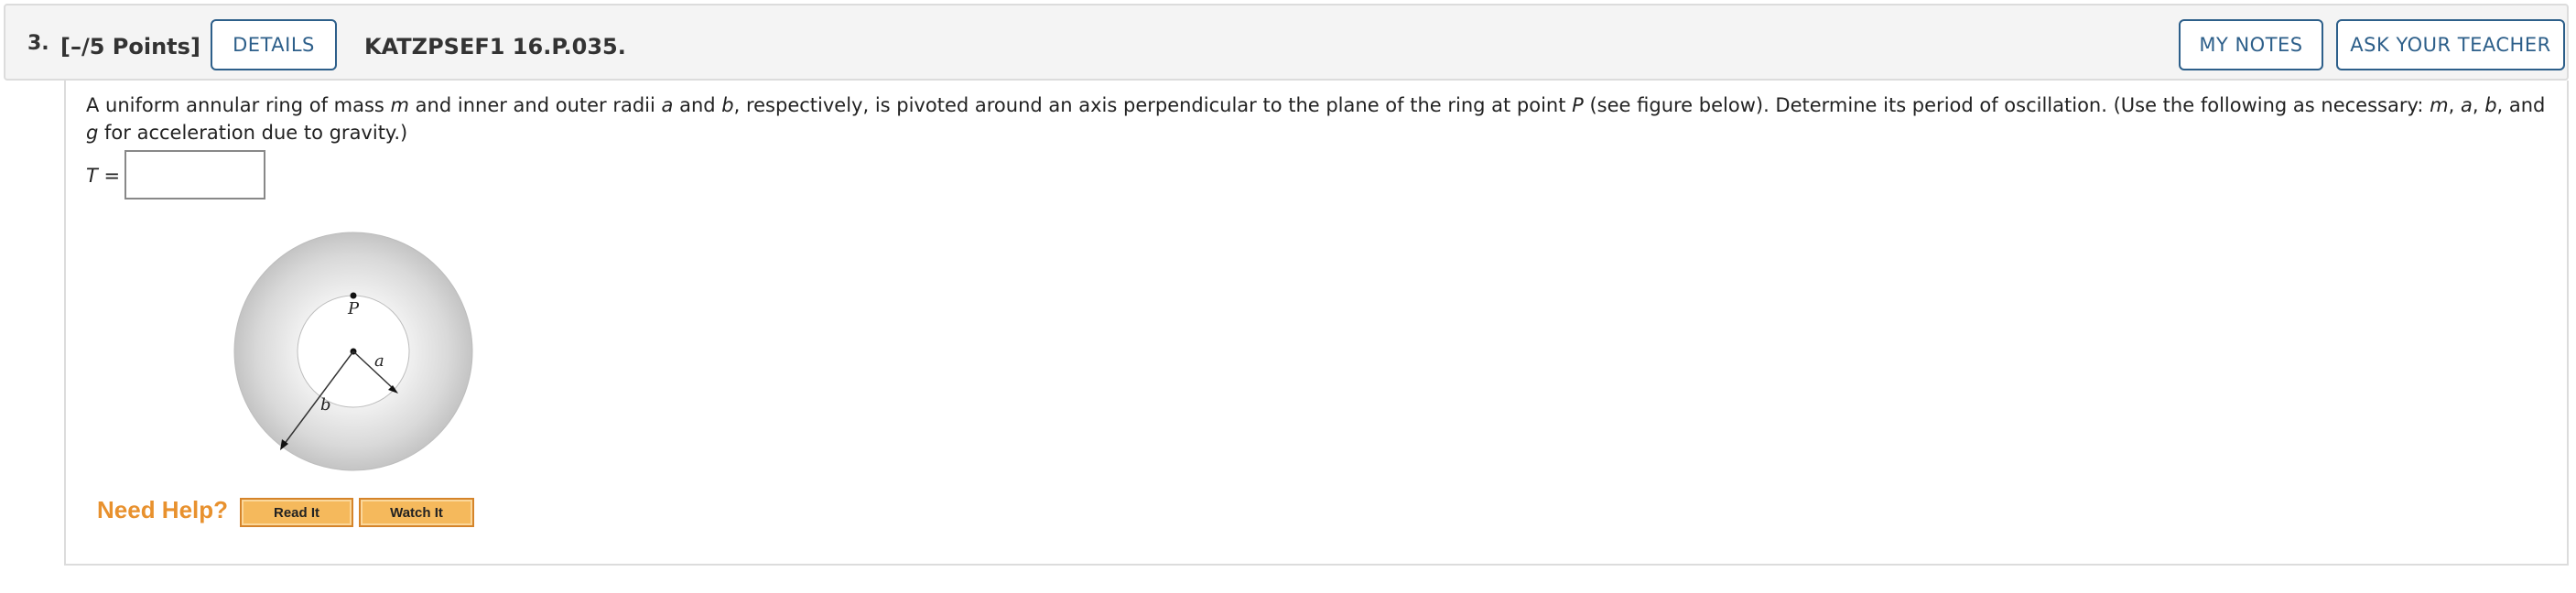 Image resolution: width=2576 pixels, height=593 pixels. What do you see at coordinates (354, 295) in the screenshot?
I see `pivot-point` at bounding box center [354, 295].